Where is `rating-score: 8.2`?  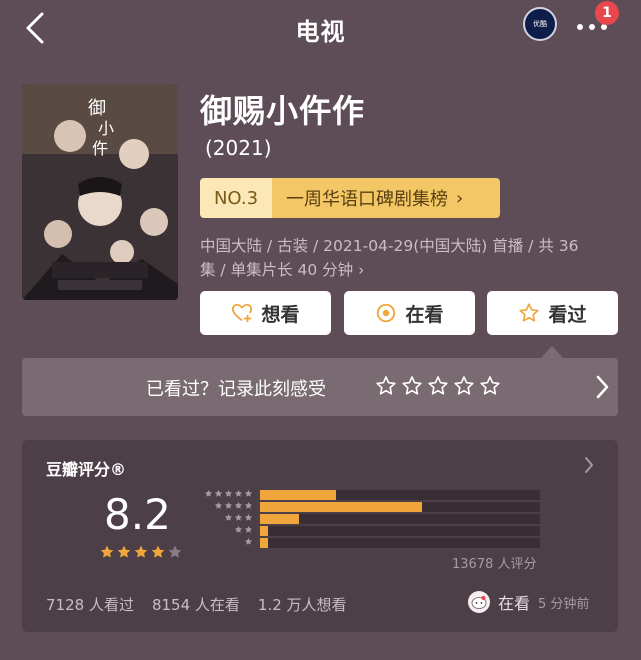
rating-score: 8.2 is located at coordinates (137, 514).